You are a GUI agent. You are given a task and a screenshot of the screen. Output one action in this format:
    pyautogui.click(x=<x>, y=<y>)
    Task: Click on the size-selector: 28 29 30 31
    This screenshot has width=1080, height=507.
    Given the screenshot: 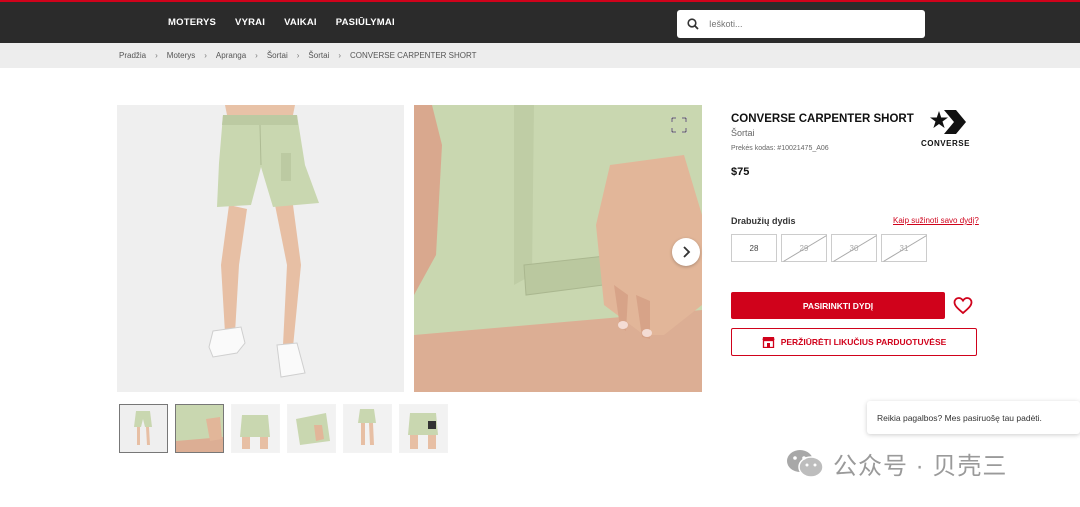 What is the action you would take?
    pyautogui.click(x=831, y=248)
    